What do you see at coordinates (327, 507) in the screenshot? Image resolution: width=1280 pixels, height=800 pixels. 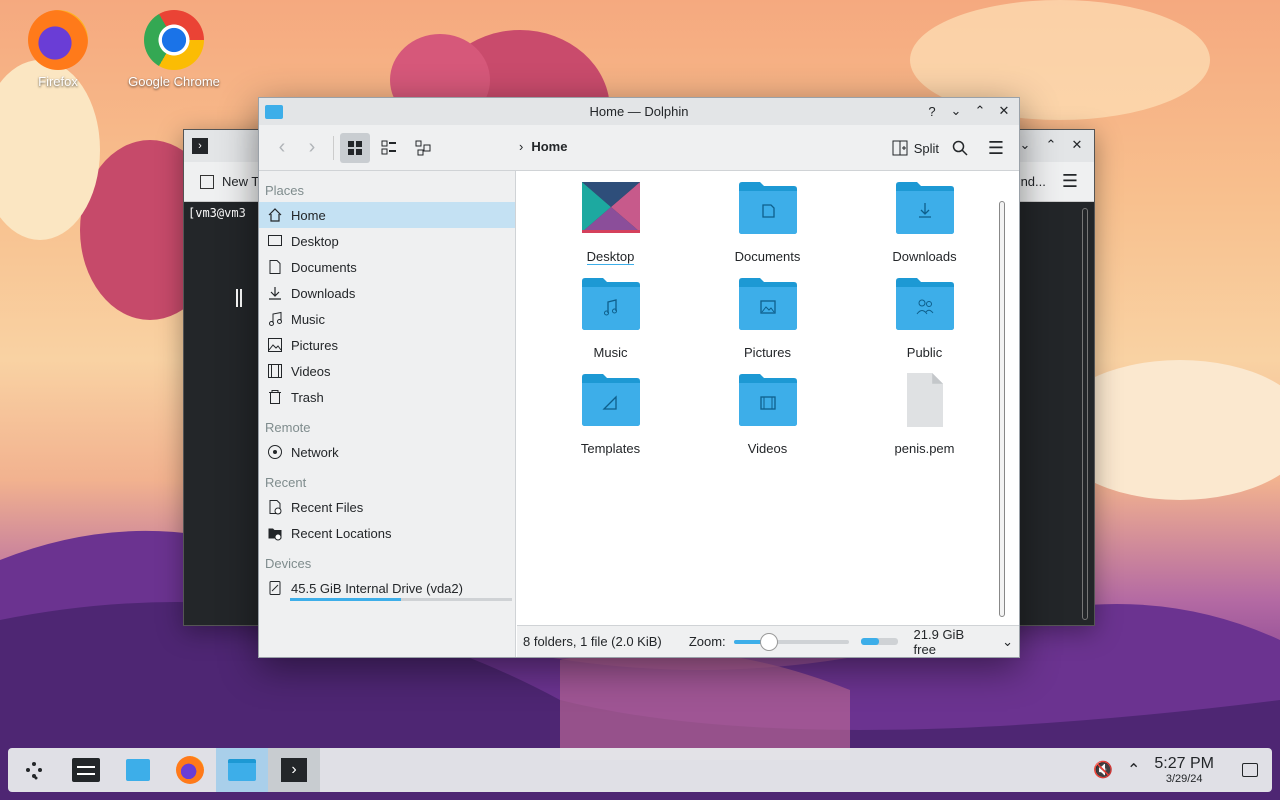 I see `sidebar-item-label: Recent Files` at bounding box center [327, 507].